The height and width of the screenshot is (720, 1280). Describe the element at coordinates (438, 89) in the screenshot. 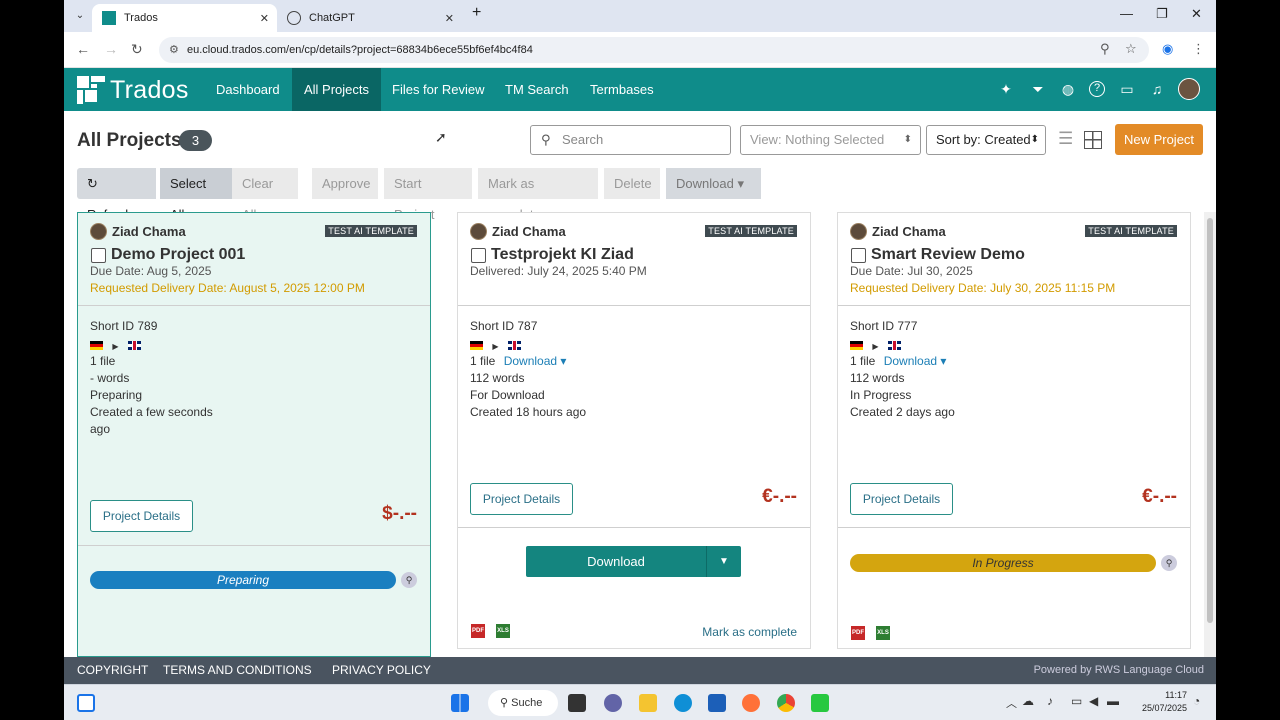

I see `nav-files-for-review: Files for Review` at that location.